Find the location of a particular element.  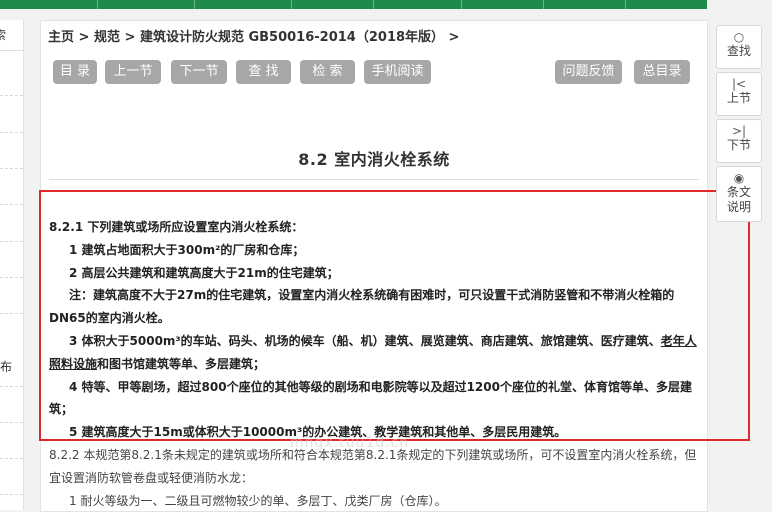

next-section-button: 下一节 is located at coordinates (199, 72).